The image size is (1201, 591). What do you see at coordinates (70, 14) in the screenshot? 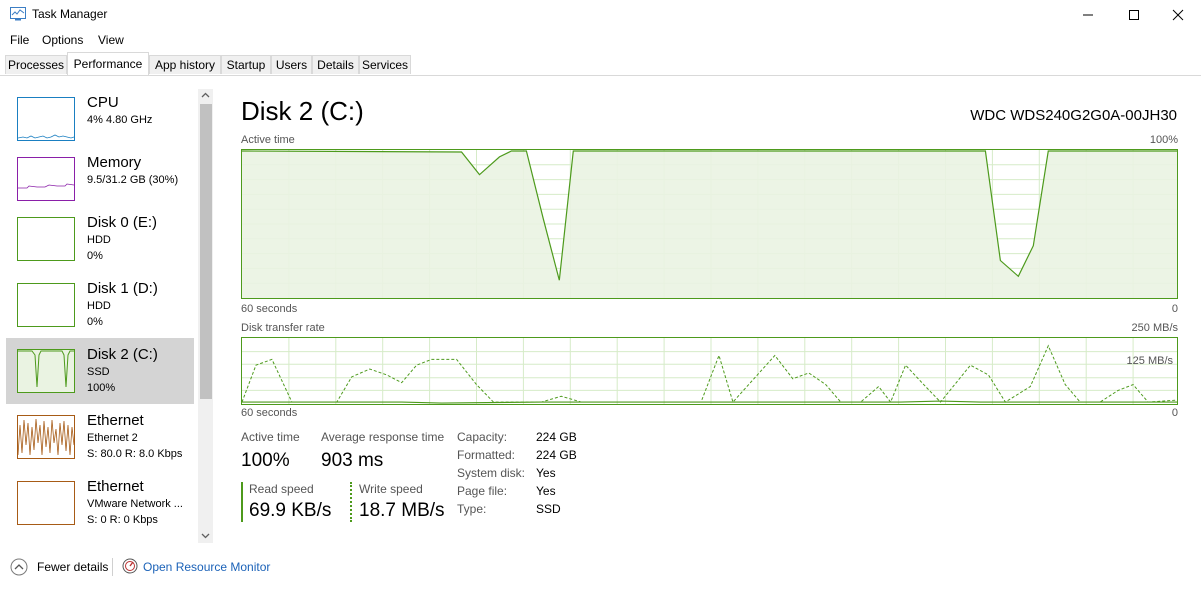
I see `window-title: Task Manager` at bounding box center [70, 14].